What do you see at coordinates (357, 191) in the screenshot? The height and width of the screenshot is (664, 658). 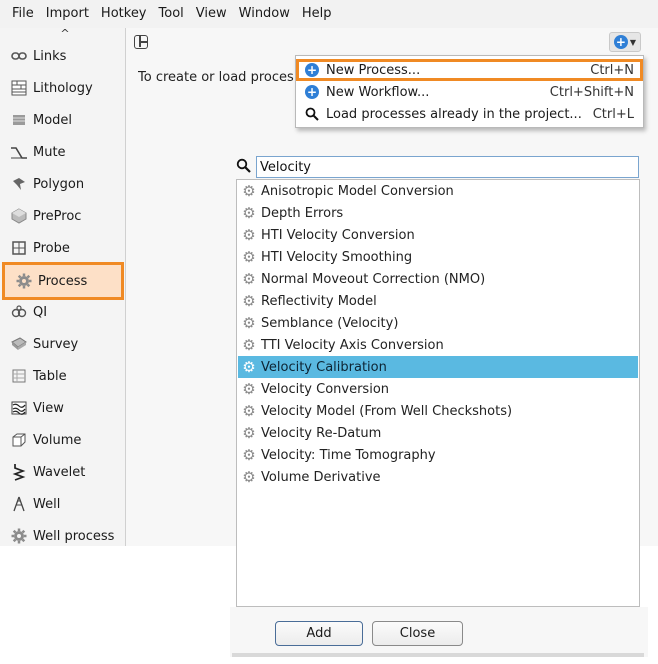 I see `list-item-label: Anisotropic Model Conversion` at bounding box center [357, 191].